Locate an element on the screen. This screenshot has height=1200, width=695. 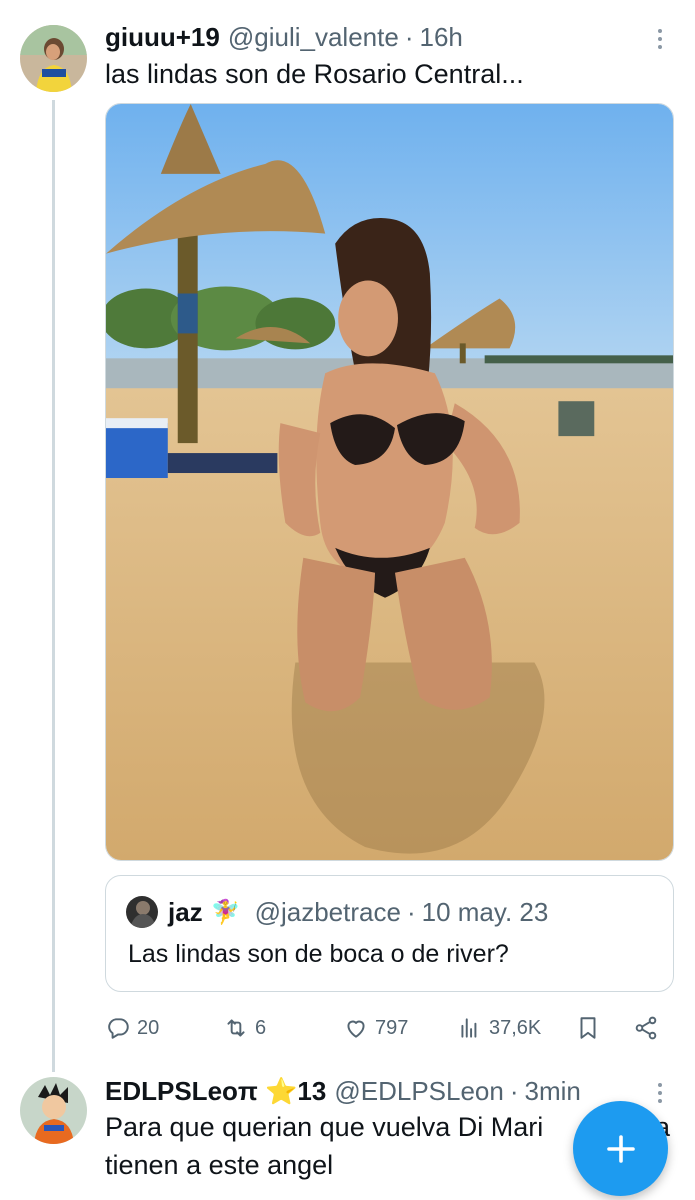
reply-author-handle: @EDLPSLeon is located at coordinates (419, 1091).